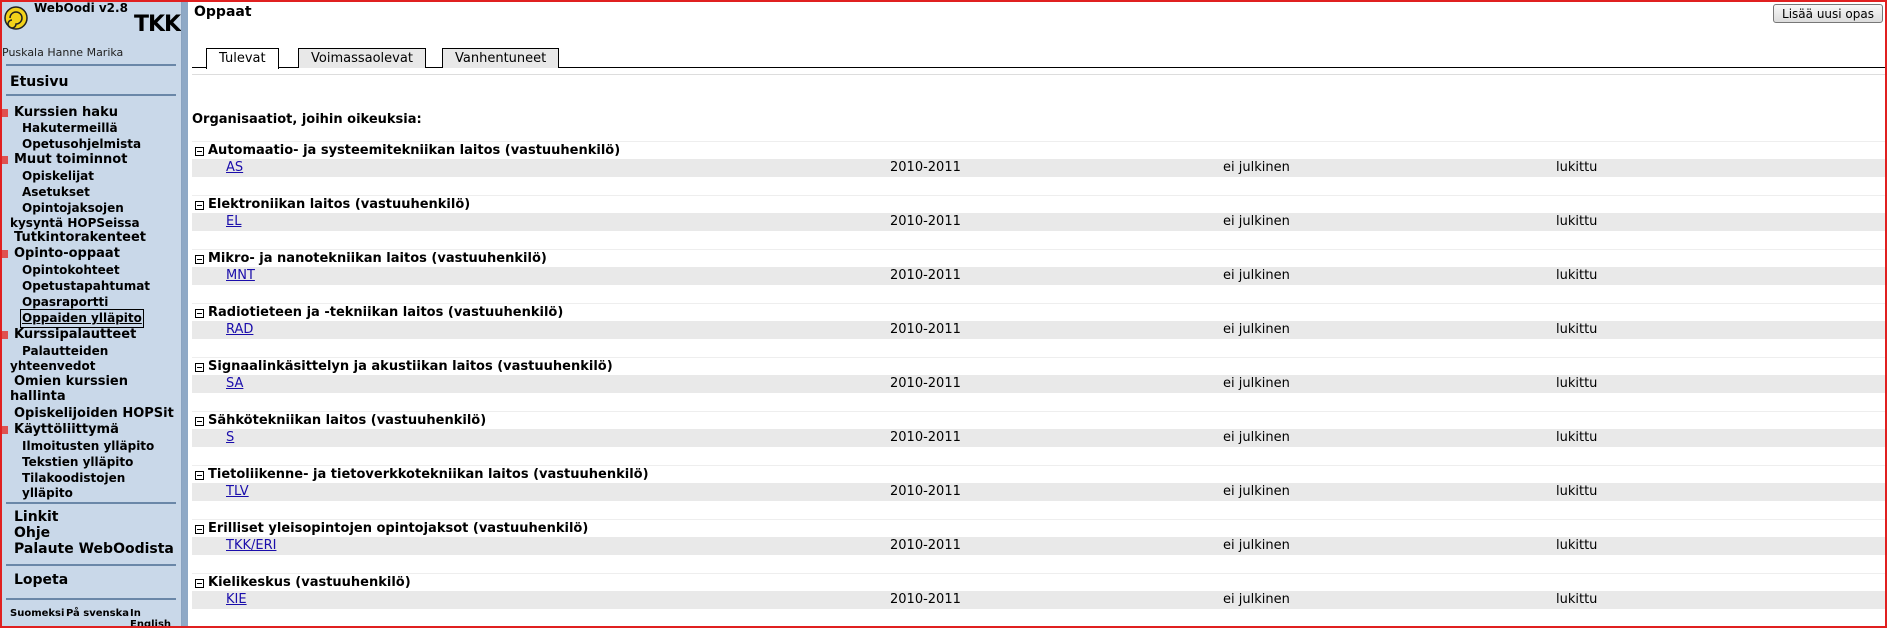 The image size is (1887, 628). What do you see at coordinates (233, 221) in the screenshot?
I see `org-code-link: EL` at bounding box center [233, 221].